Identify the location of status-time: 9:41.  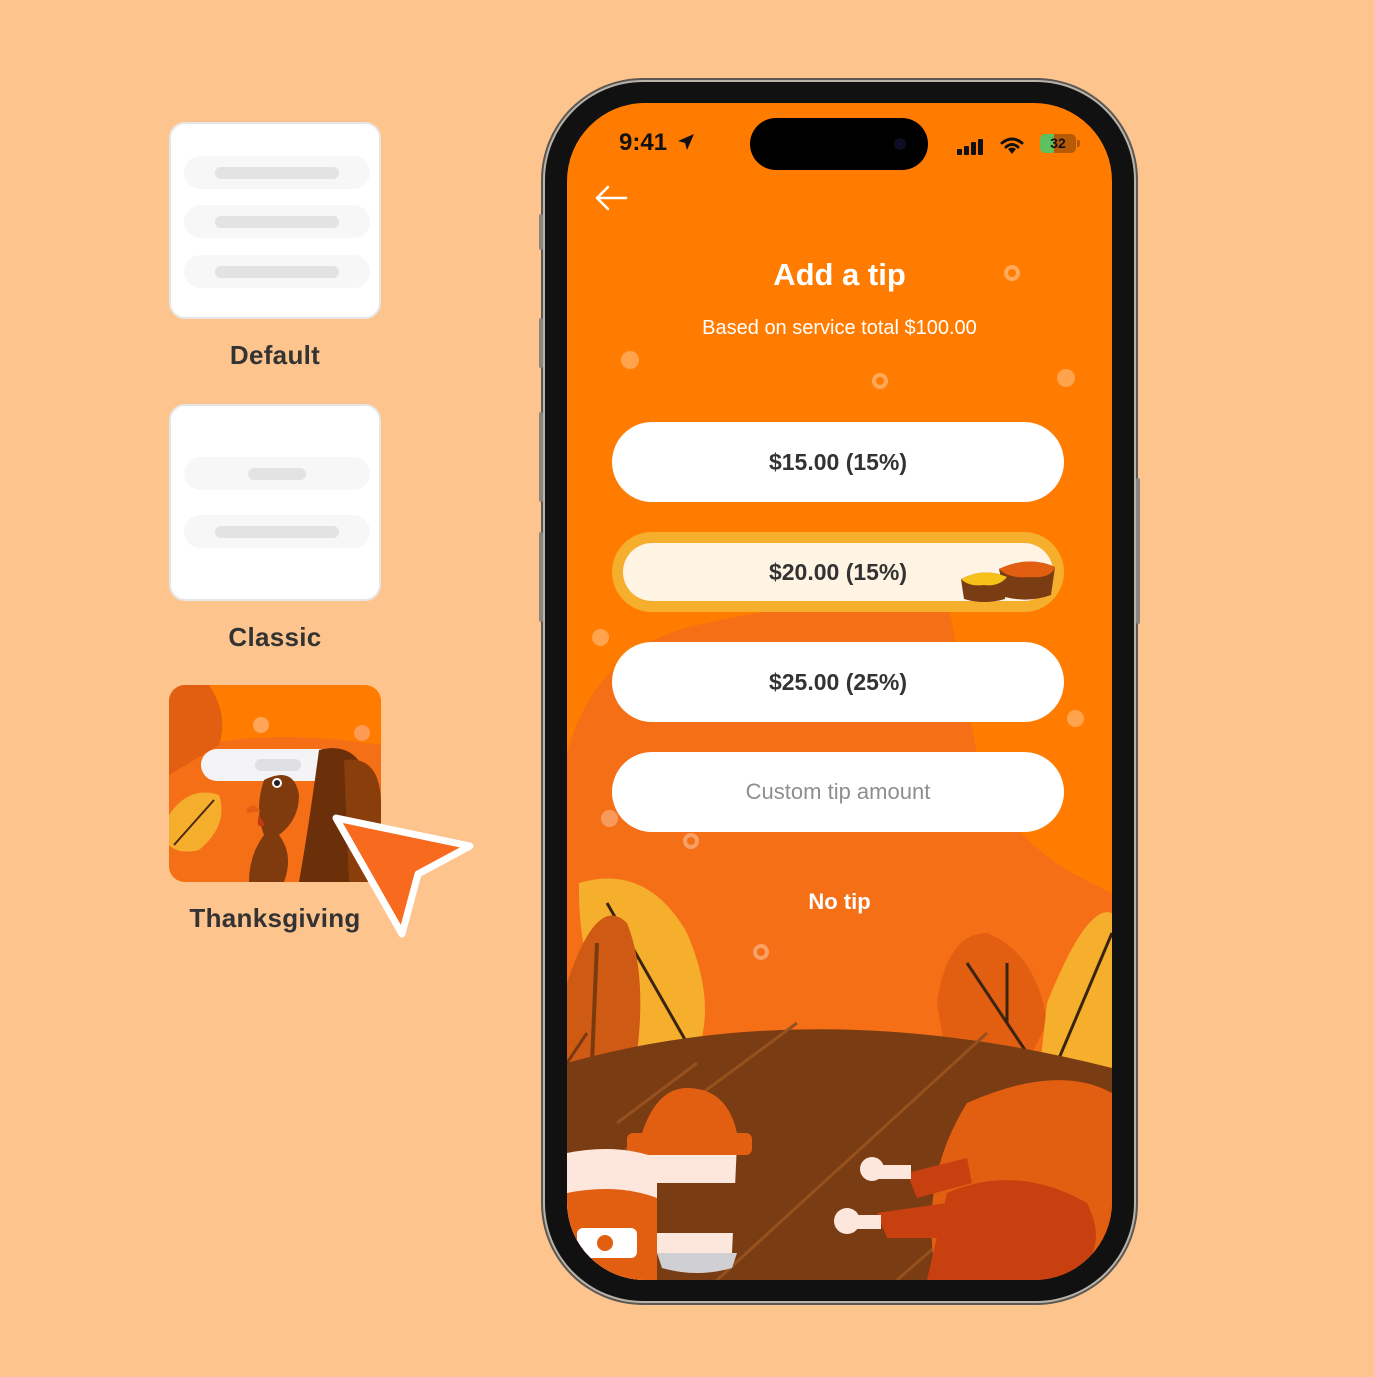
(643, 142).